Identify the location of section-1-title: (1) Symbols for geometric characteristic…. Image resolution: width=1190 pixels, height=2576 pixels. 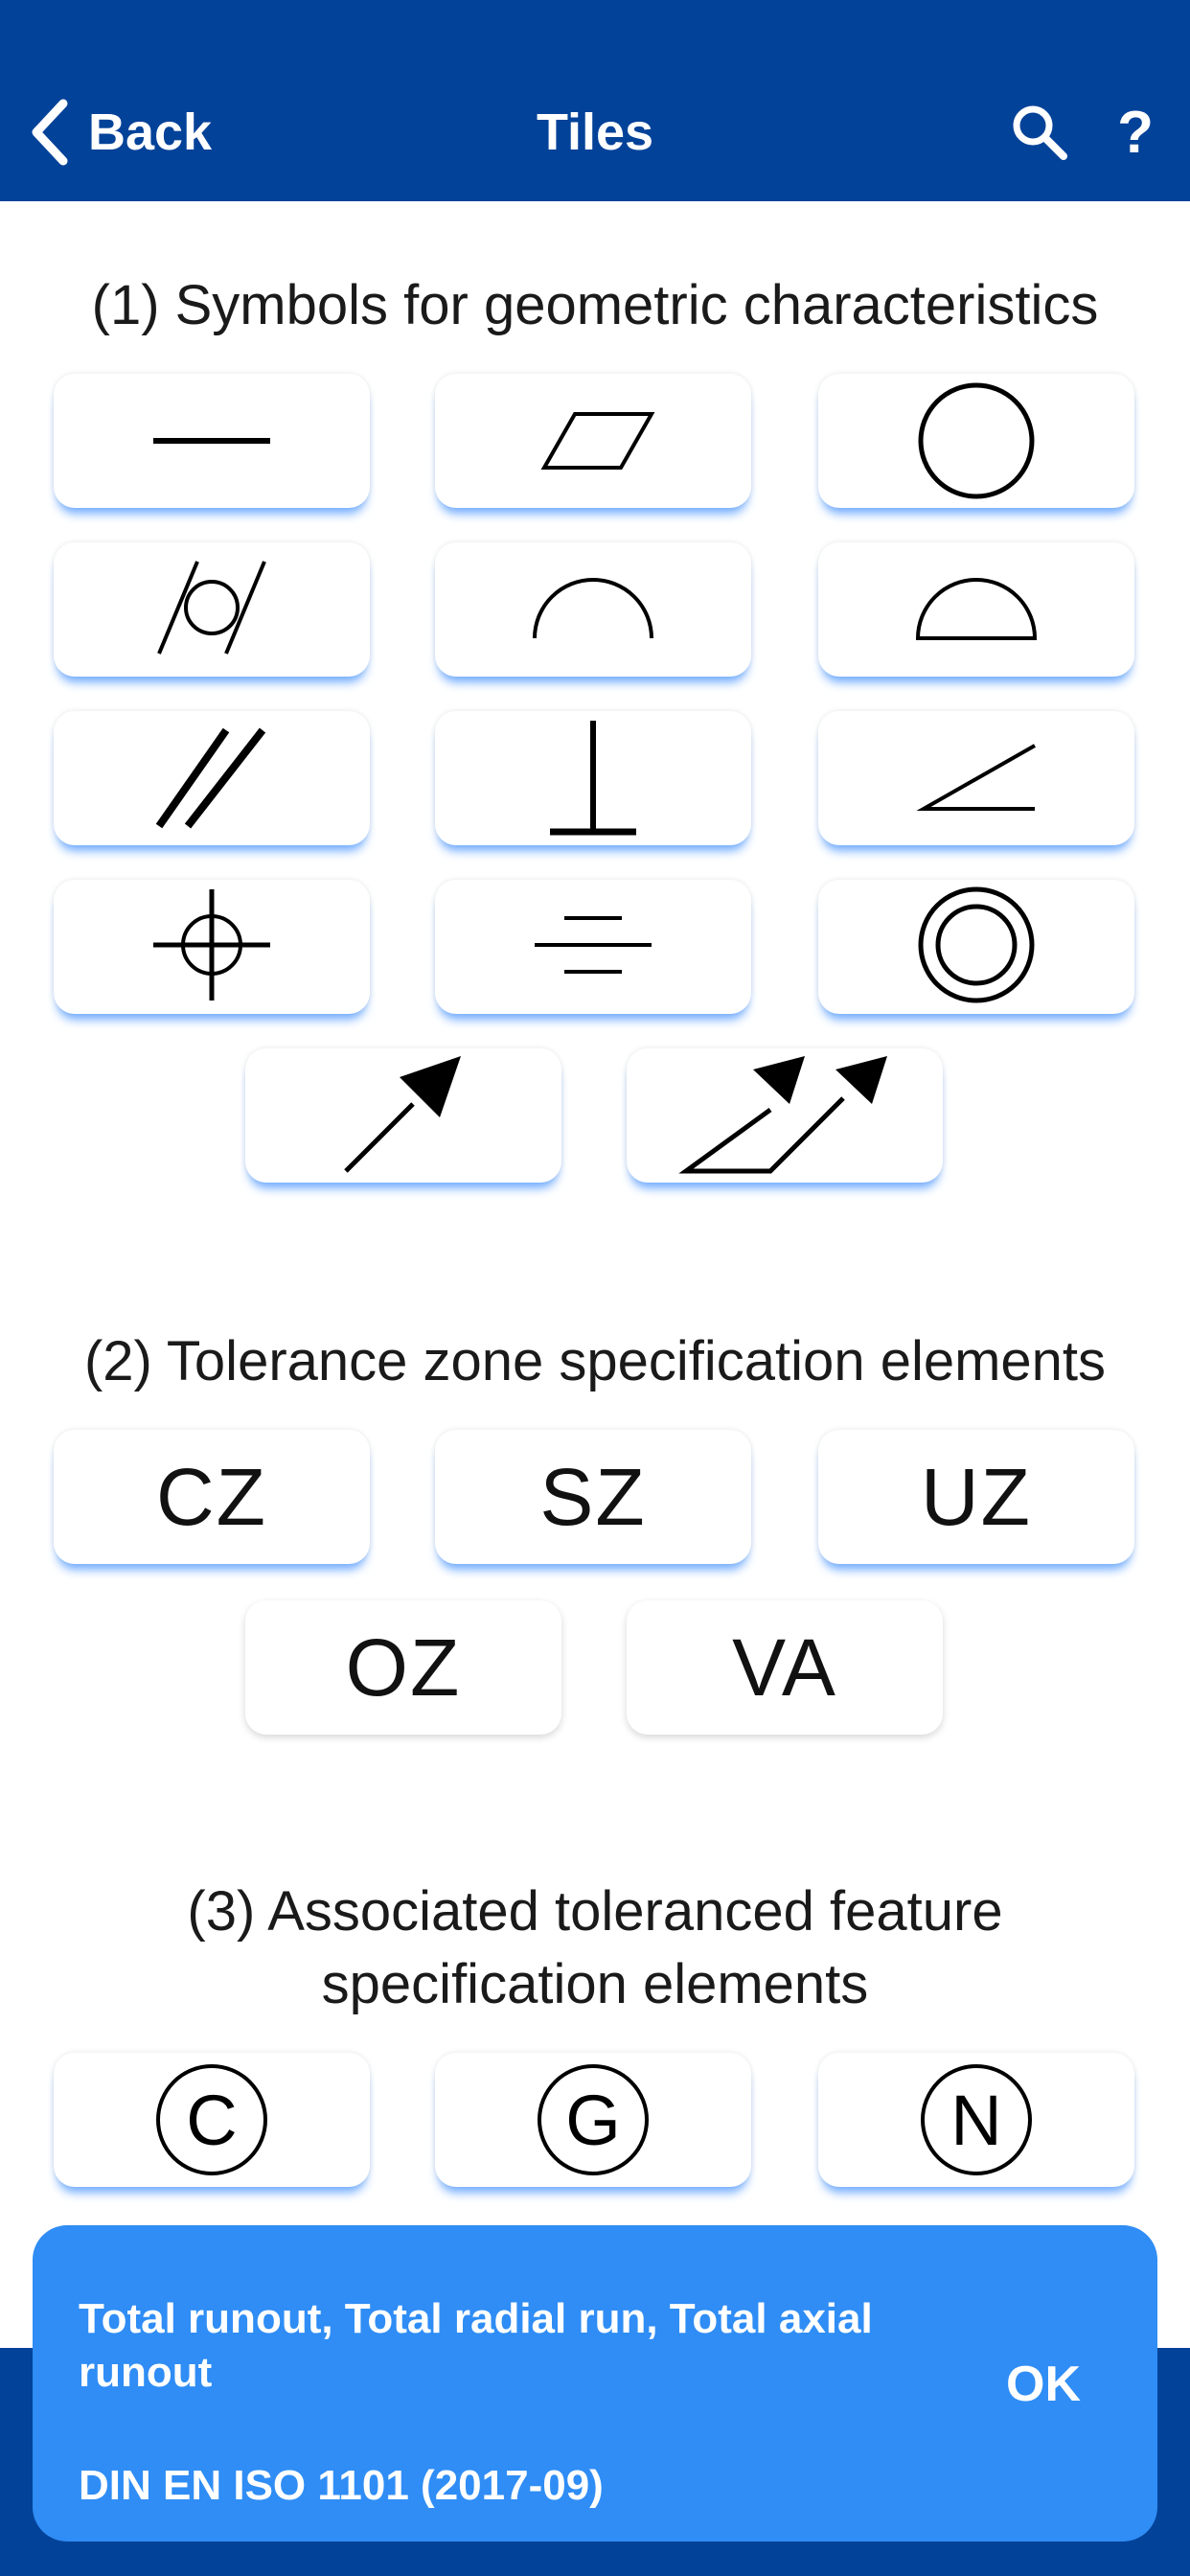
(595, 305).